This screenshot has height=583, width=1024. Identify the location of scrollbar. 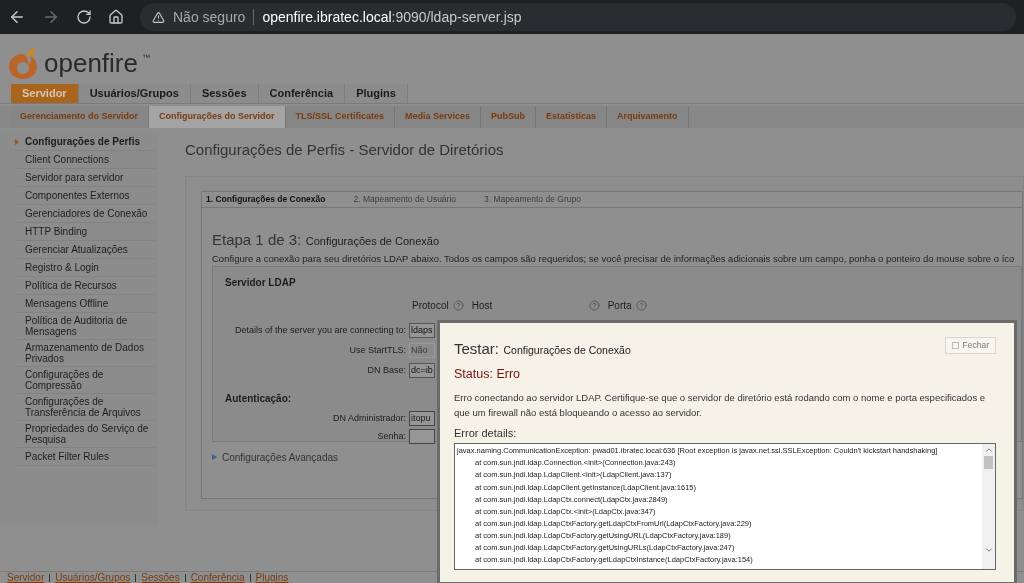
(988, 507).